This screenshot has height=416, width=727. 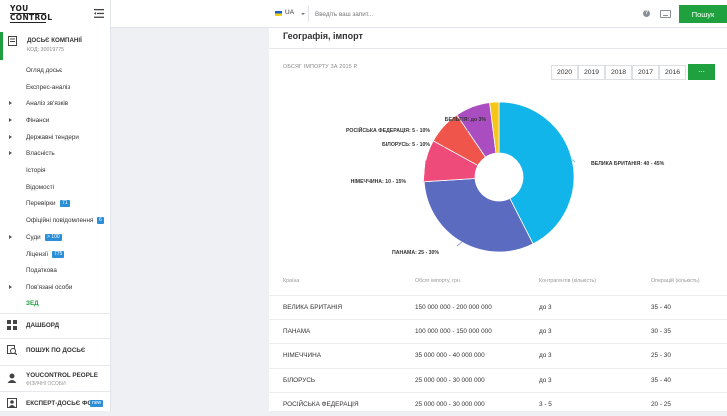 I want to click on dossier-search-icon, so click(x=12, y=350).